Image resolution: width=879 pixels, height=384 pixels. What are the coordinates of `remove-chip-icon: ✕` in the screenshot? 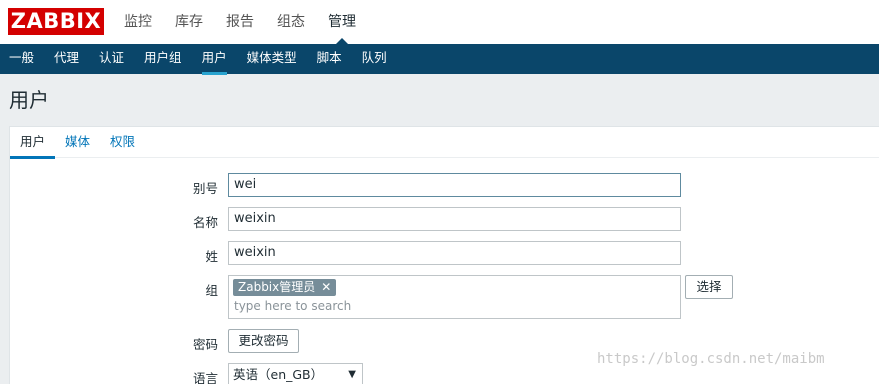 It's located at (326, 287).